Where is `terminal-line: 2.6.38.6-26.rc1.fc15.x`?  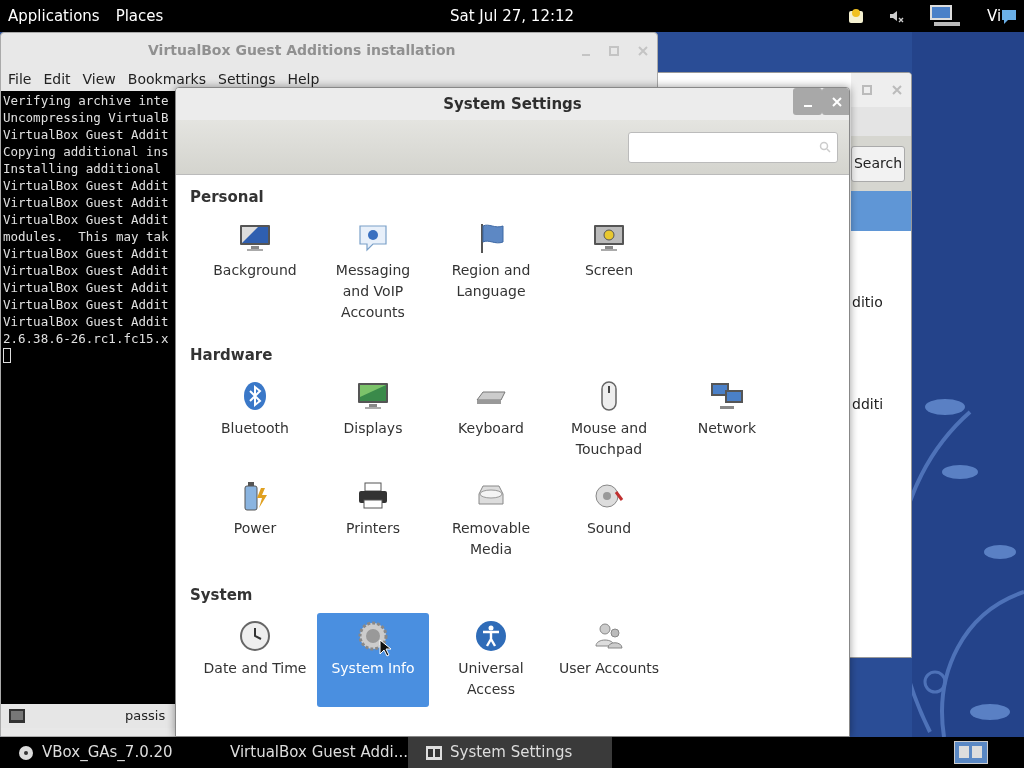
terminal-line: 2.6.38.6-26.rc1.fc15.x is located at coordinates (86, 338).